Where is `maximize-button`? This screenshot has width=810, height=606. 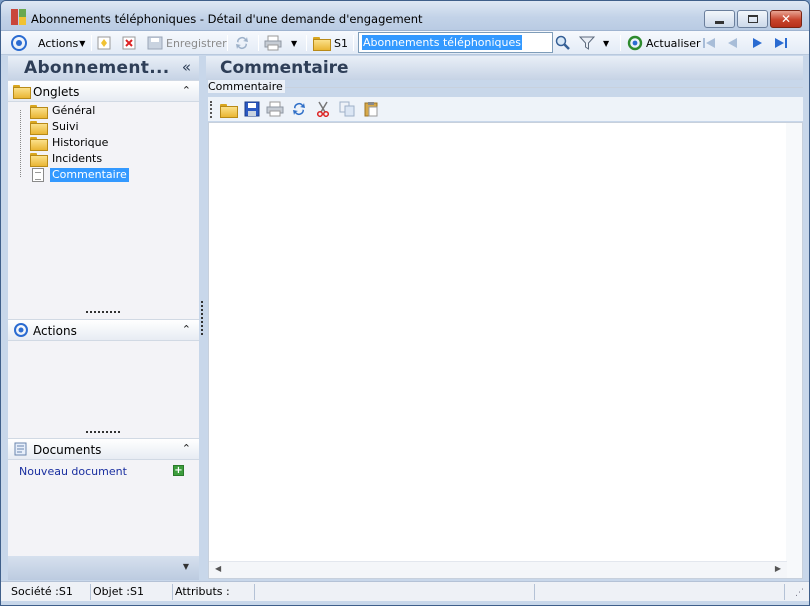
maximize-button is located at coordinates (752, 19).